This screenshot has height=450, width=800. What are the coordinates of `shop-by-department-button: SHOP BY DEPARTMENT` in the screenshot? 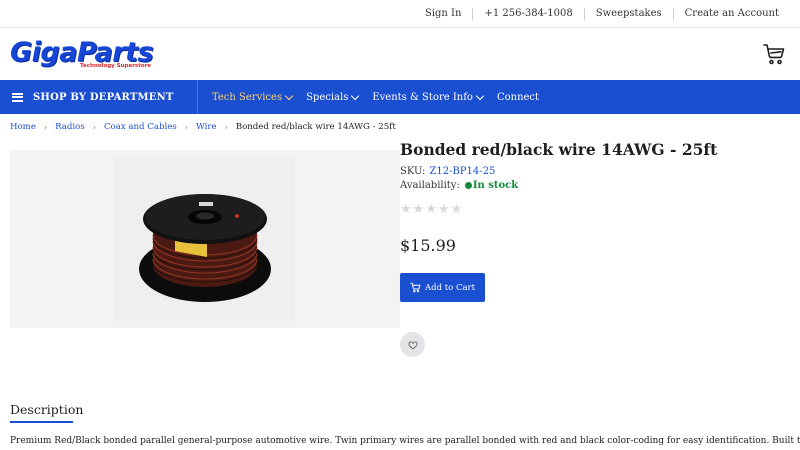 It's located at (99, 97).